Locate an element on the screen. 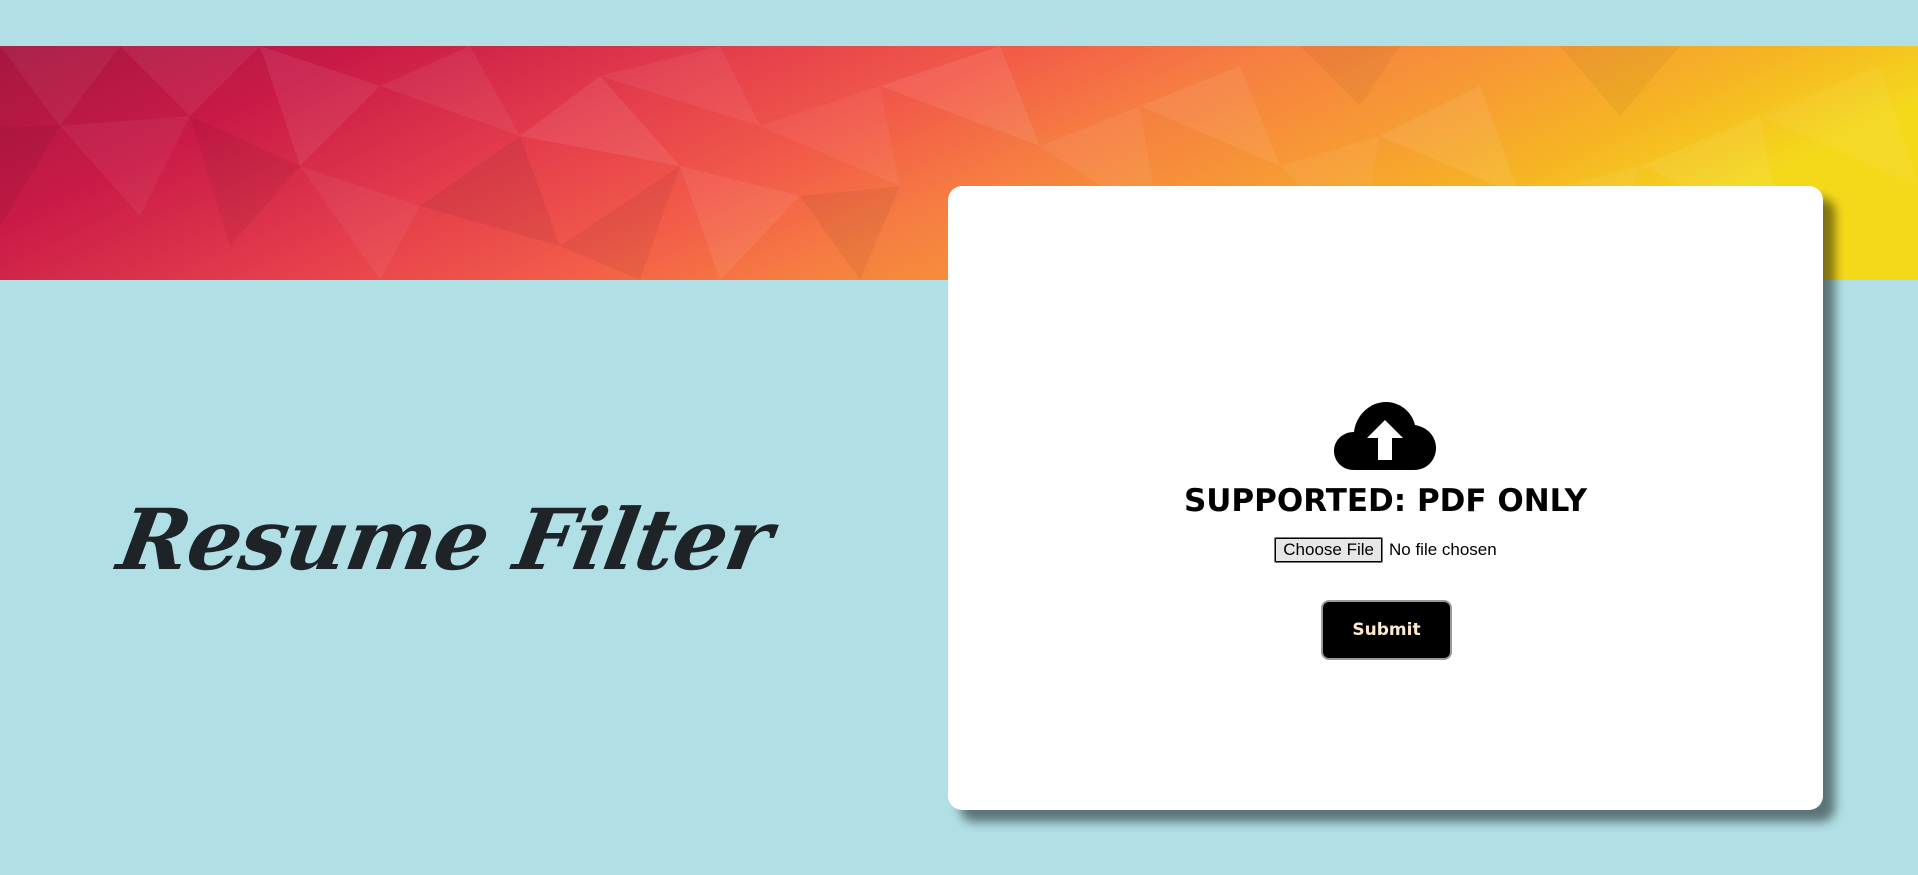  file-input: Choose File No file chosen is located at coordinates (1385, 550).